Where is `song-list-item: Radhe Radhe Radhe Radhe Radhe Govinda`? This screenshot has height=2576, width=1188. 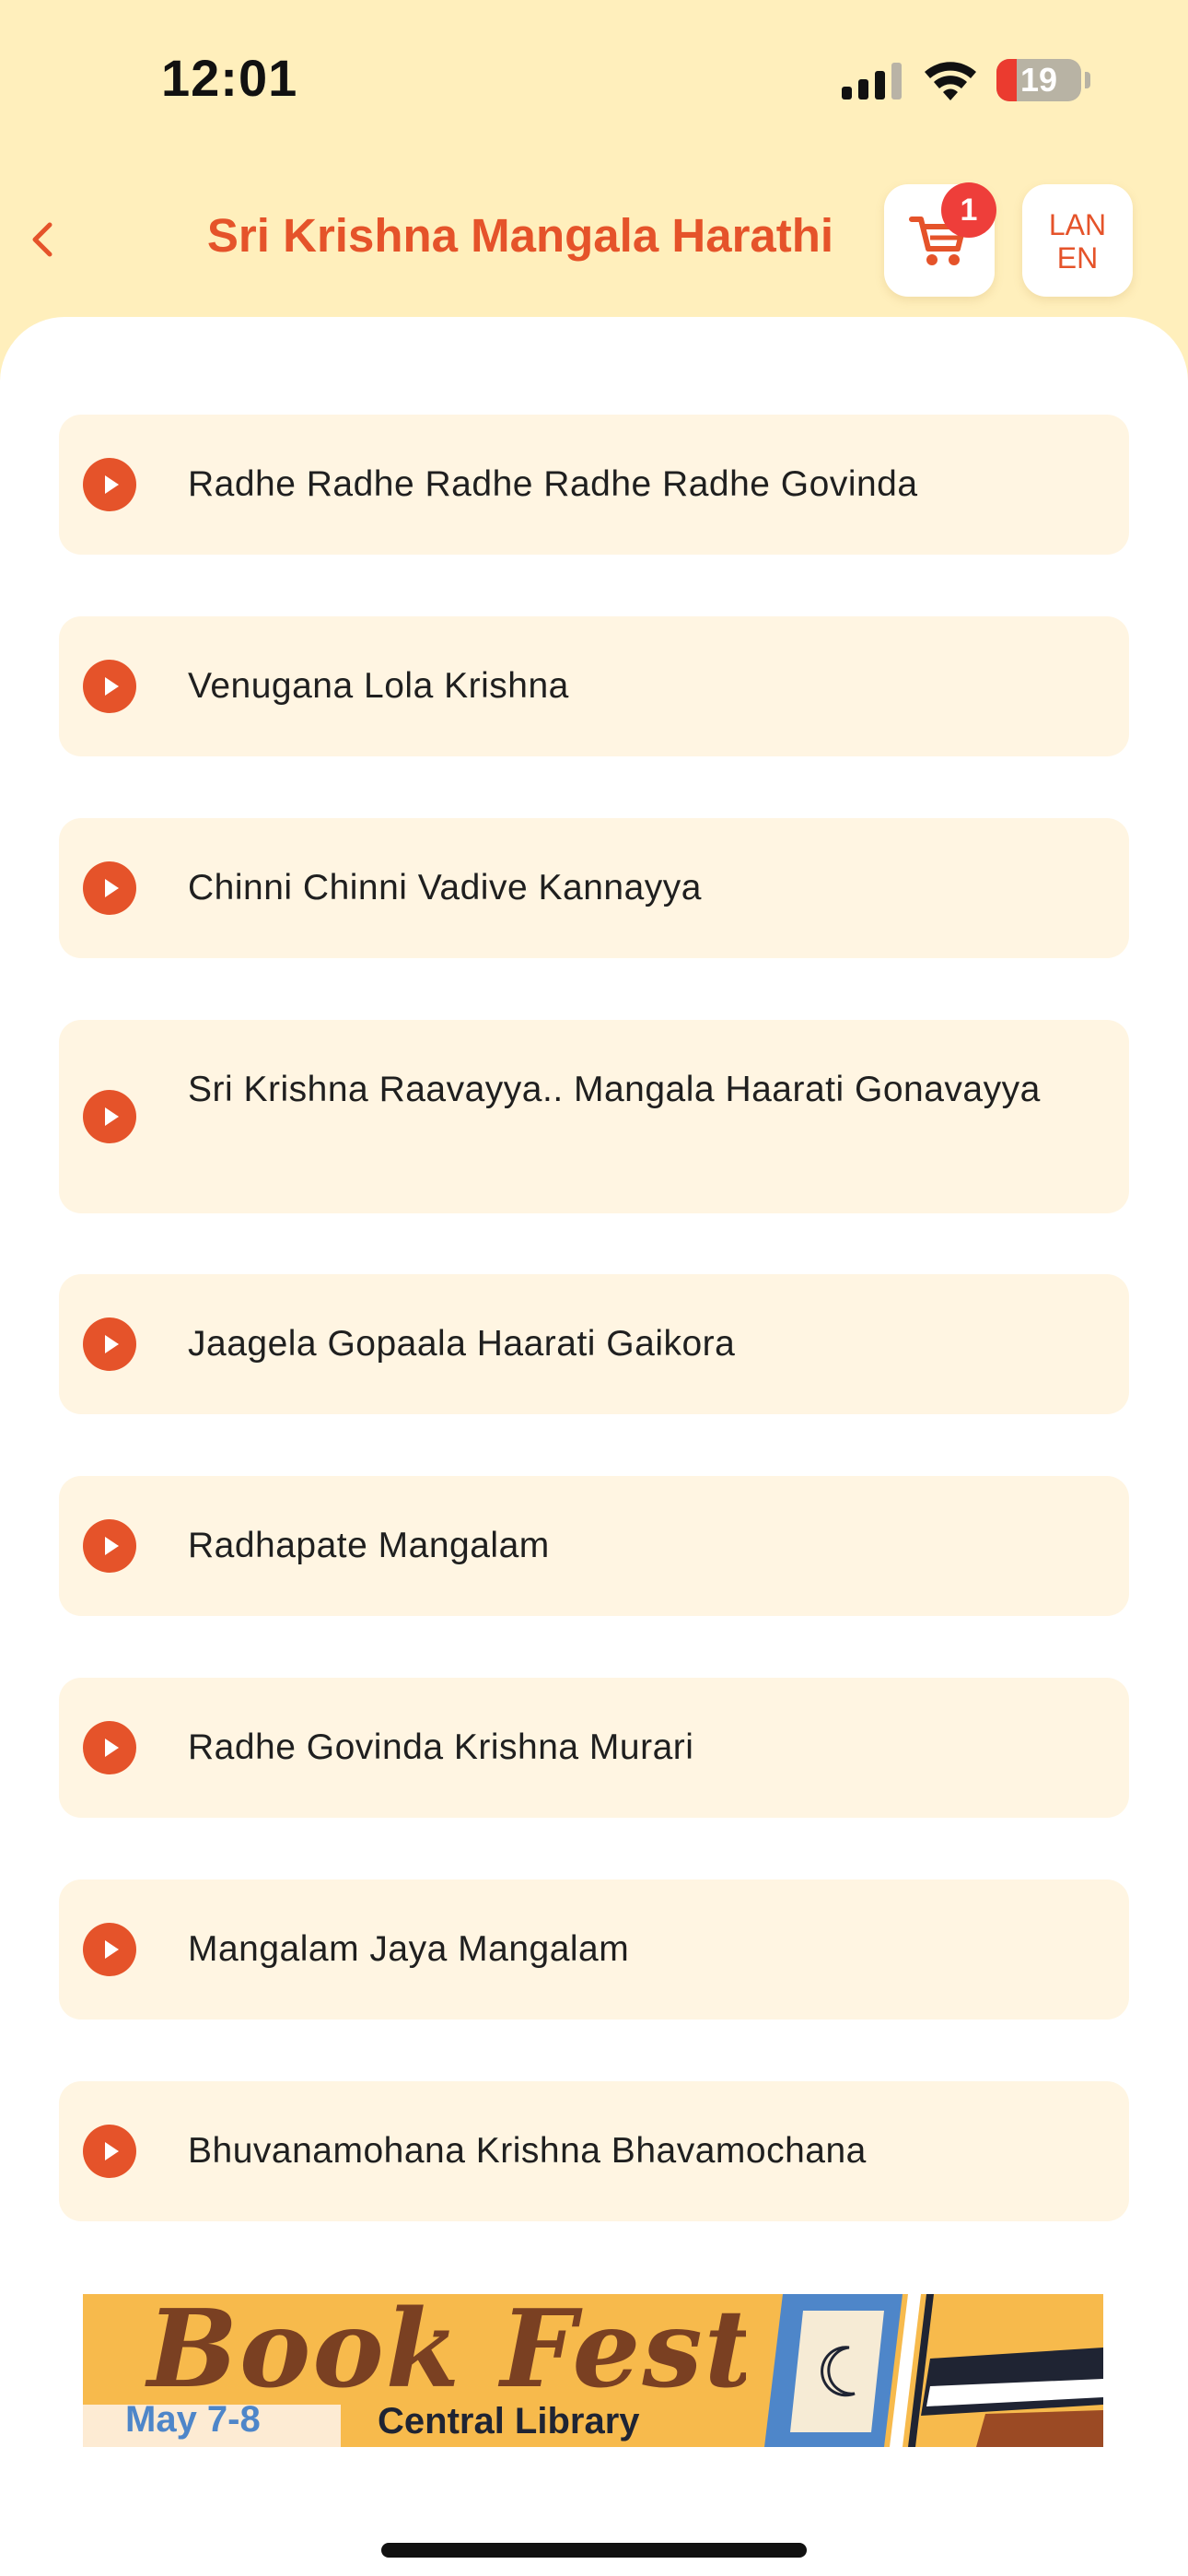 song-list-item: Radhe Radhe Radhe Radhe Radhe Govinda is located at coordinates (594, 485).